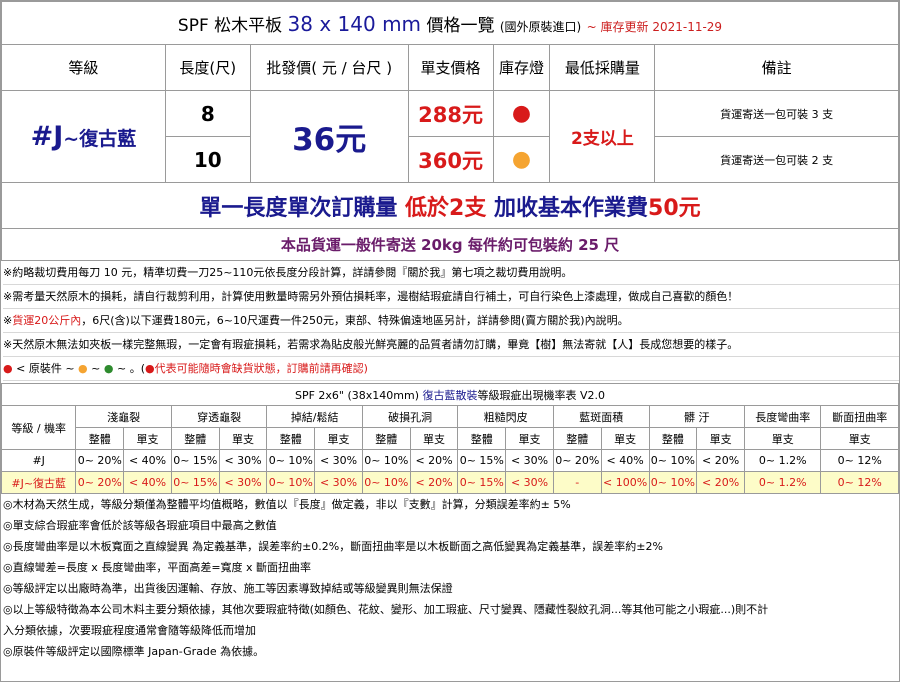 This screenshot has height=682, width=900. I want to click on min-order-banner: 單一長度單次訂購量 低於2支 加收基本作業費50元, so click(450, 205).